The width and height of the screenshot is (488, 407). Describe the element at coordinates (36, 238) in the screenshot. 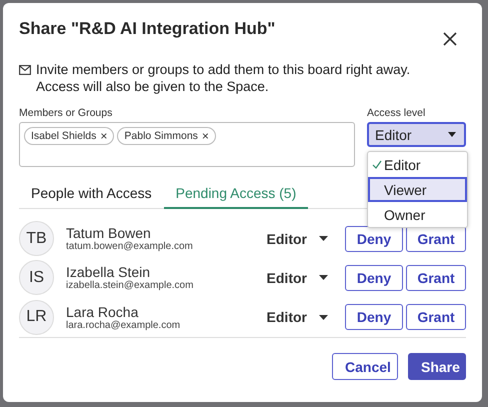

I see `avatar: TB` at that location.